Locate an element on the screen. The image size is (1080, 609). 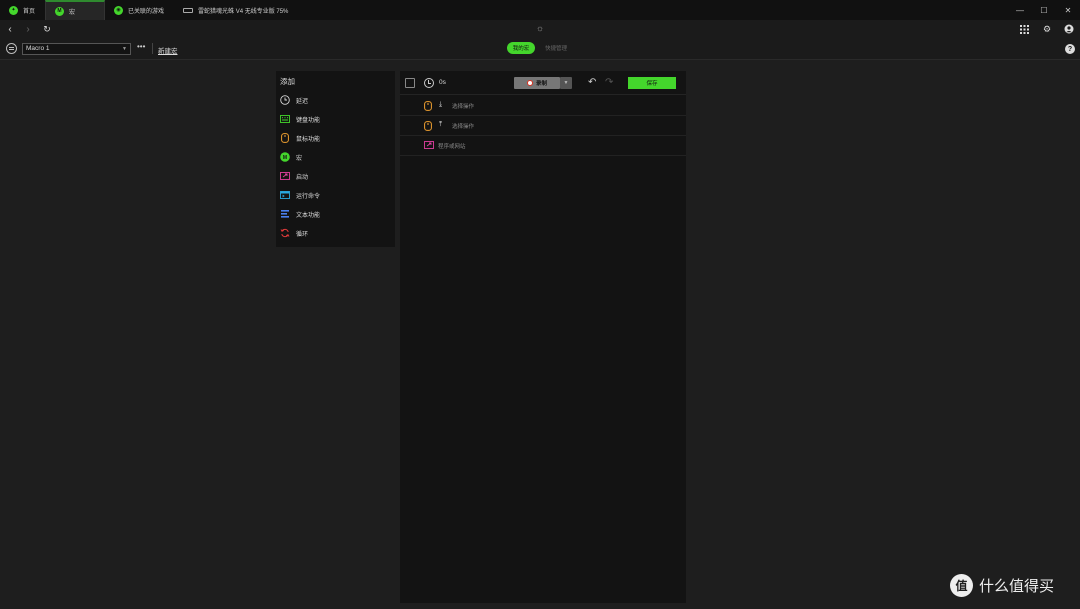
new-macro-link: 新建宏 is located at coordinates (168, 50).